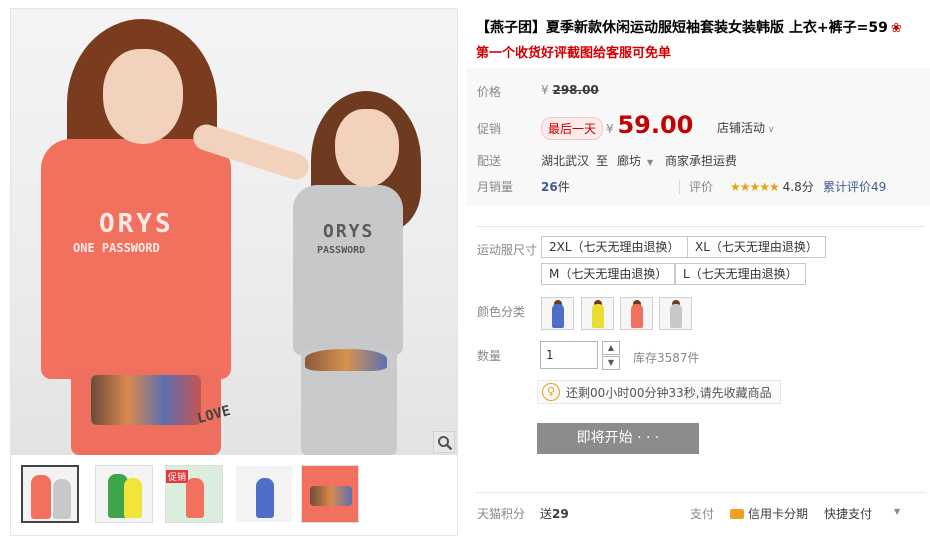 Image resolution: width=930 pixels, height=538 pixels. What do you see at coordinates (560, 514) in the screenshot?
I see `points-value: 29` at bounding box center [560, 514].